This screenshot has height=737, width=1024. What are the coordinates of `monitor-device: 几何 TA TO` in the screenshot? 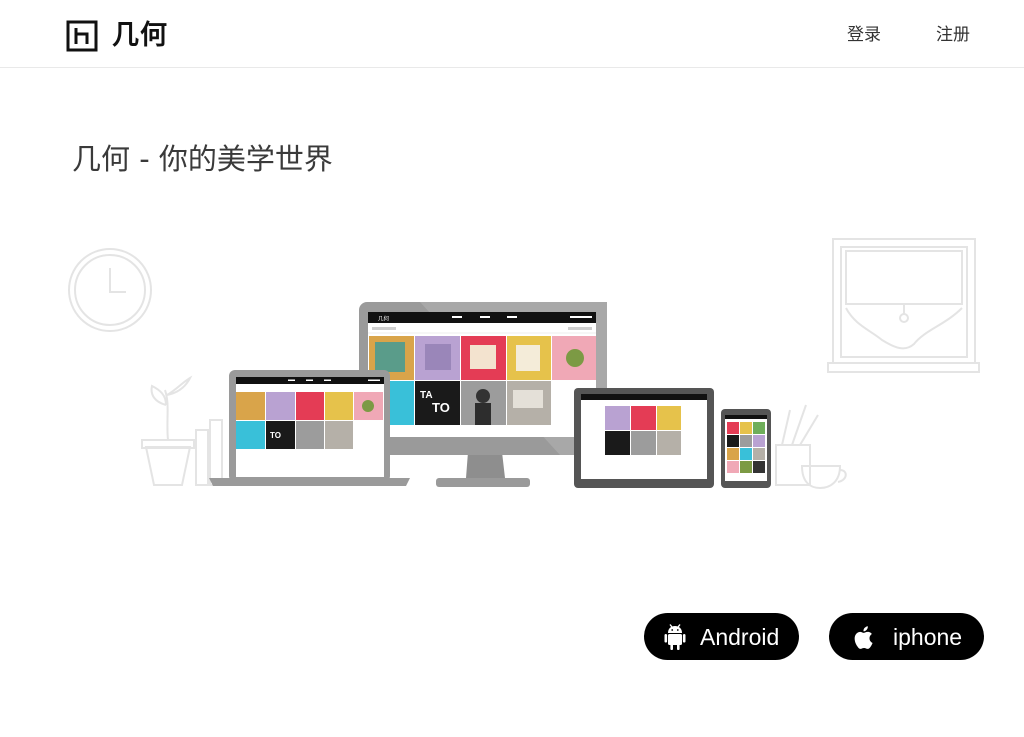 It's located at (483, 394).